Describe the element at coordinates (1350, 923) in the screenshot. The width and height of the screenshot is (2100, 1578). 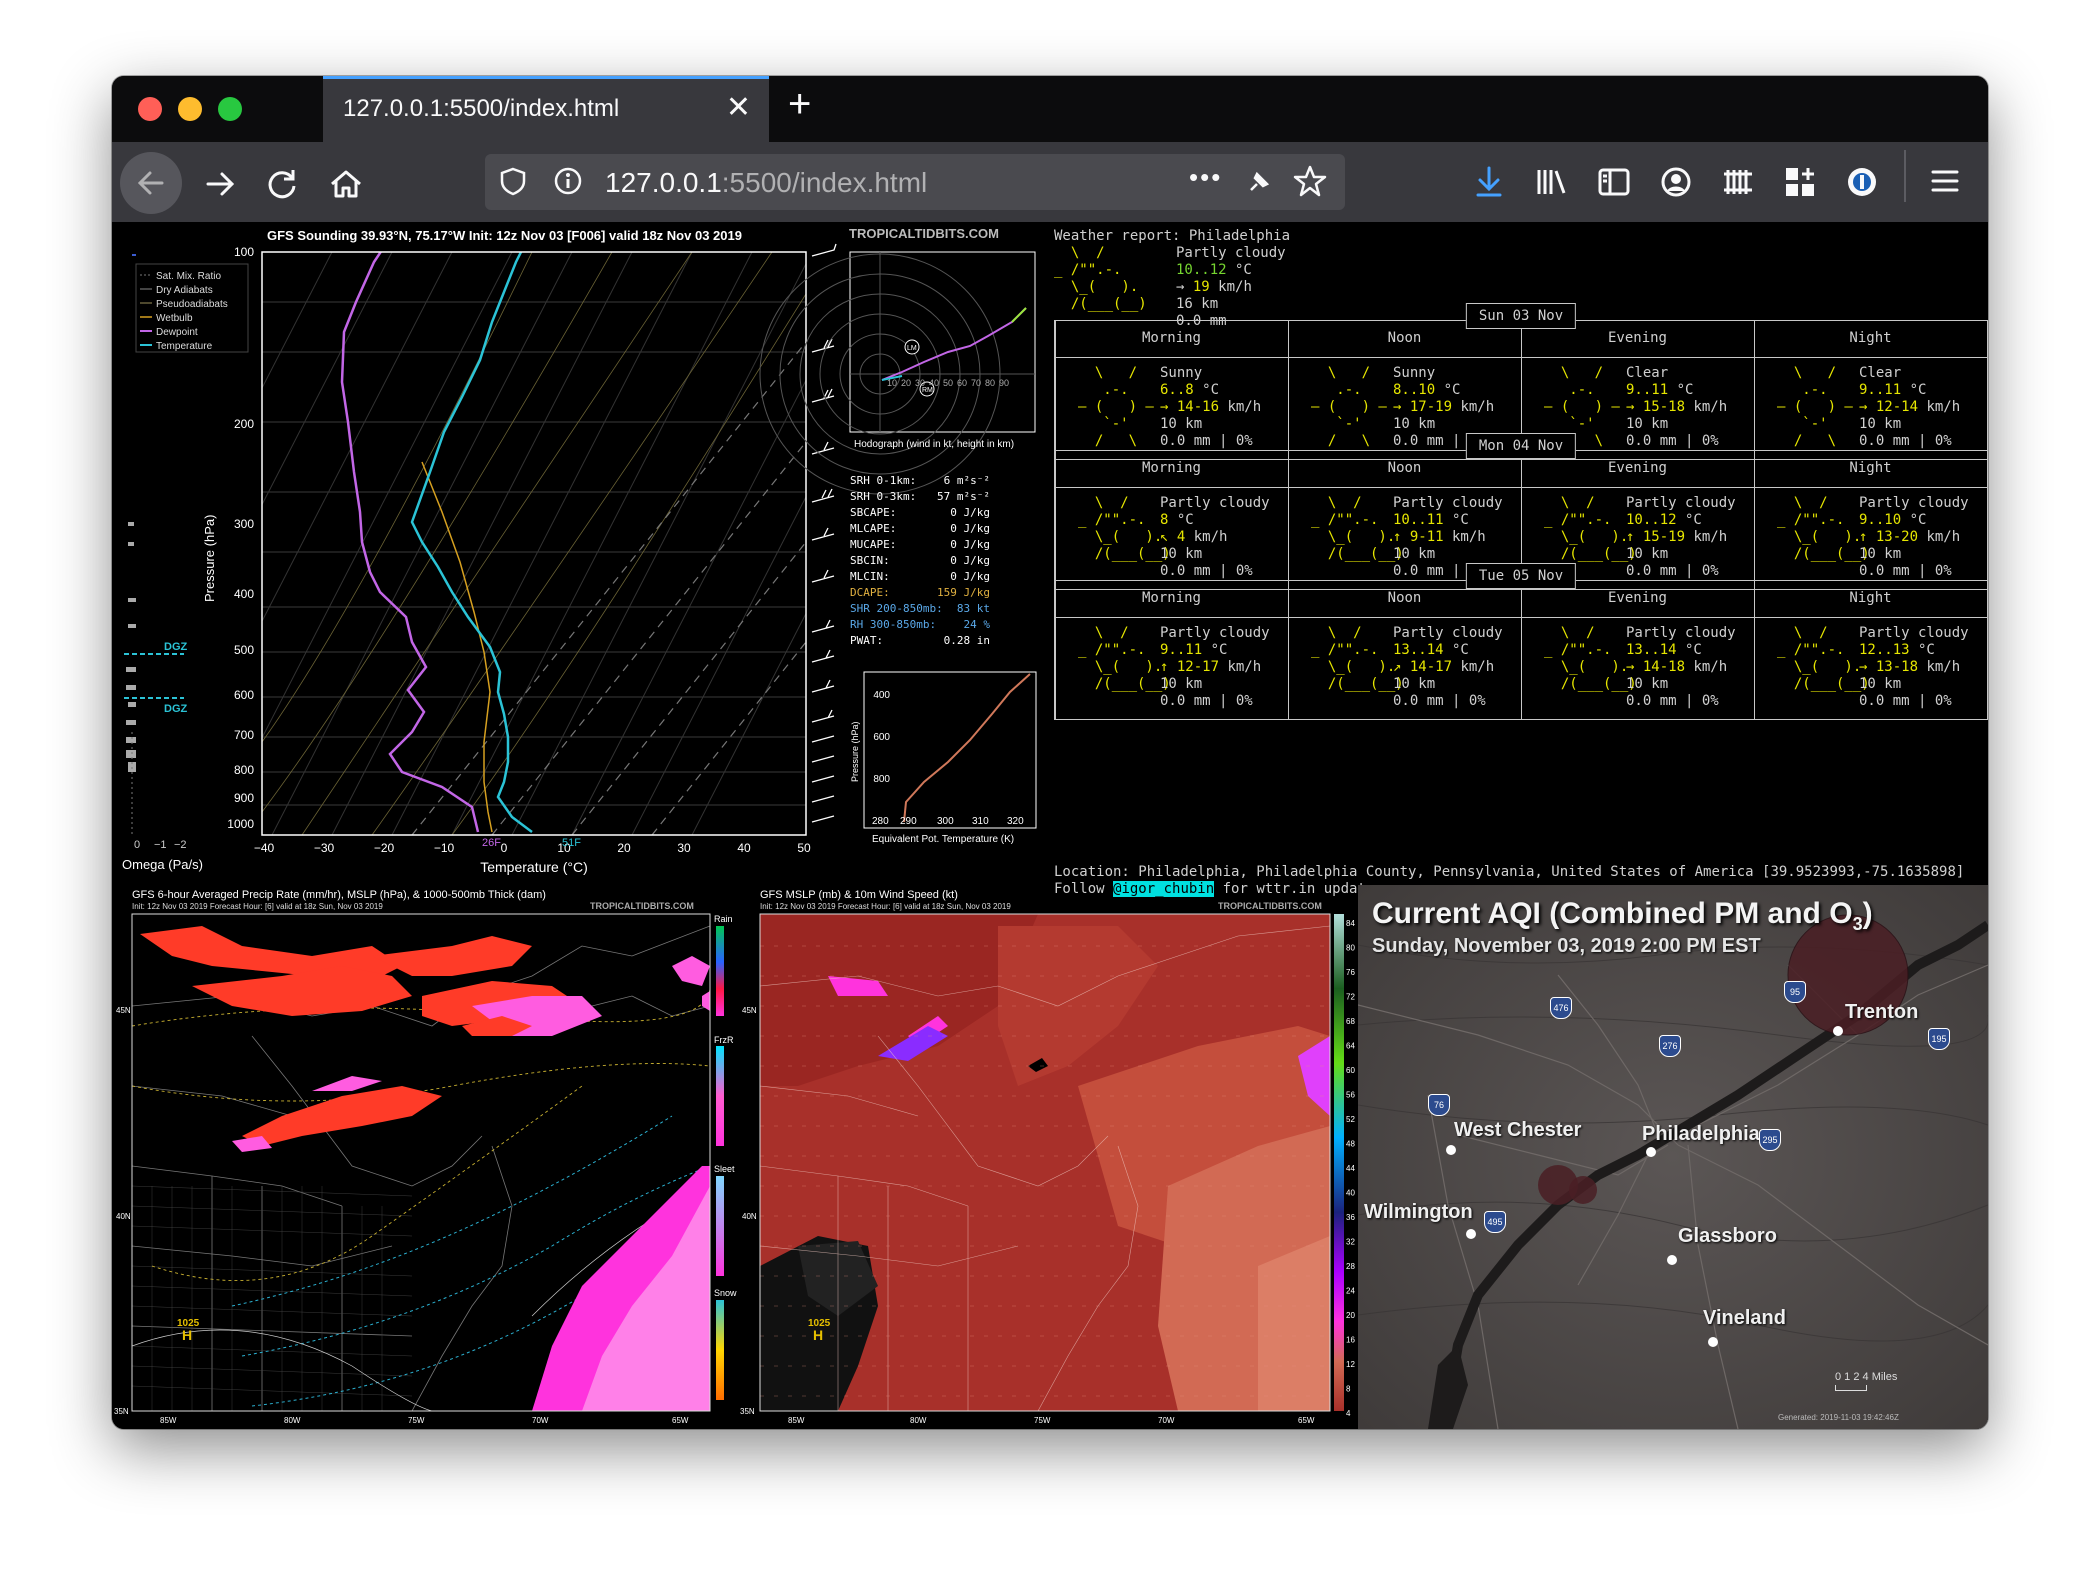
I see `wind-scale-tick: 84` at that location.